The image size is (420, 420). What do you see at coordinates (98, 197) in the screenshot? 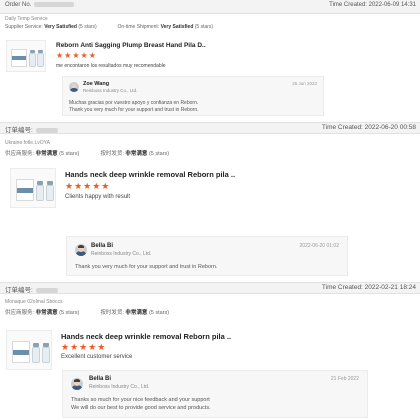
I see `review-text: Clients happy with result` at bounding box center [98, 197].